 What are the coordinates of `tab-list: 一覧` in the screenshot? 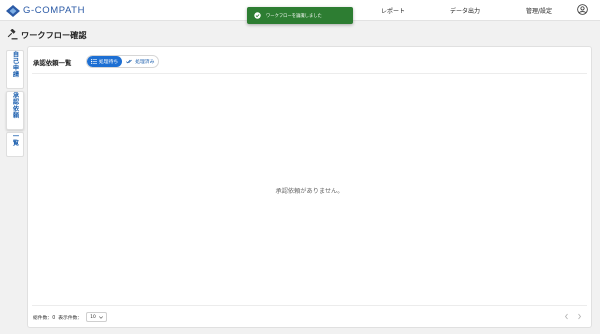 It's located at (15, 144).